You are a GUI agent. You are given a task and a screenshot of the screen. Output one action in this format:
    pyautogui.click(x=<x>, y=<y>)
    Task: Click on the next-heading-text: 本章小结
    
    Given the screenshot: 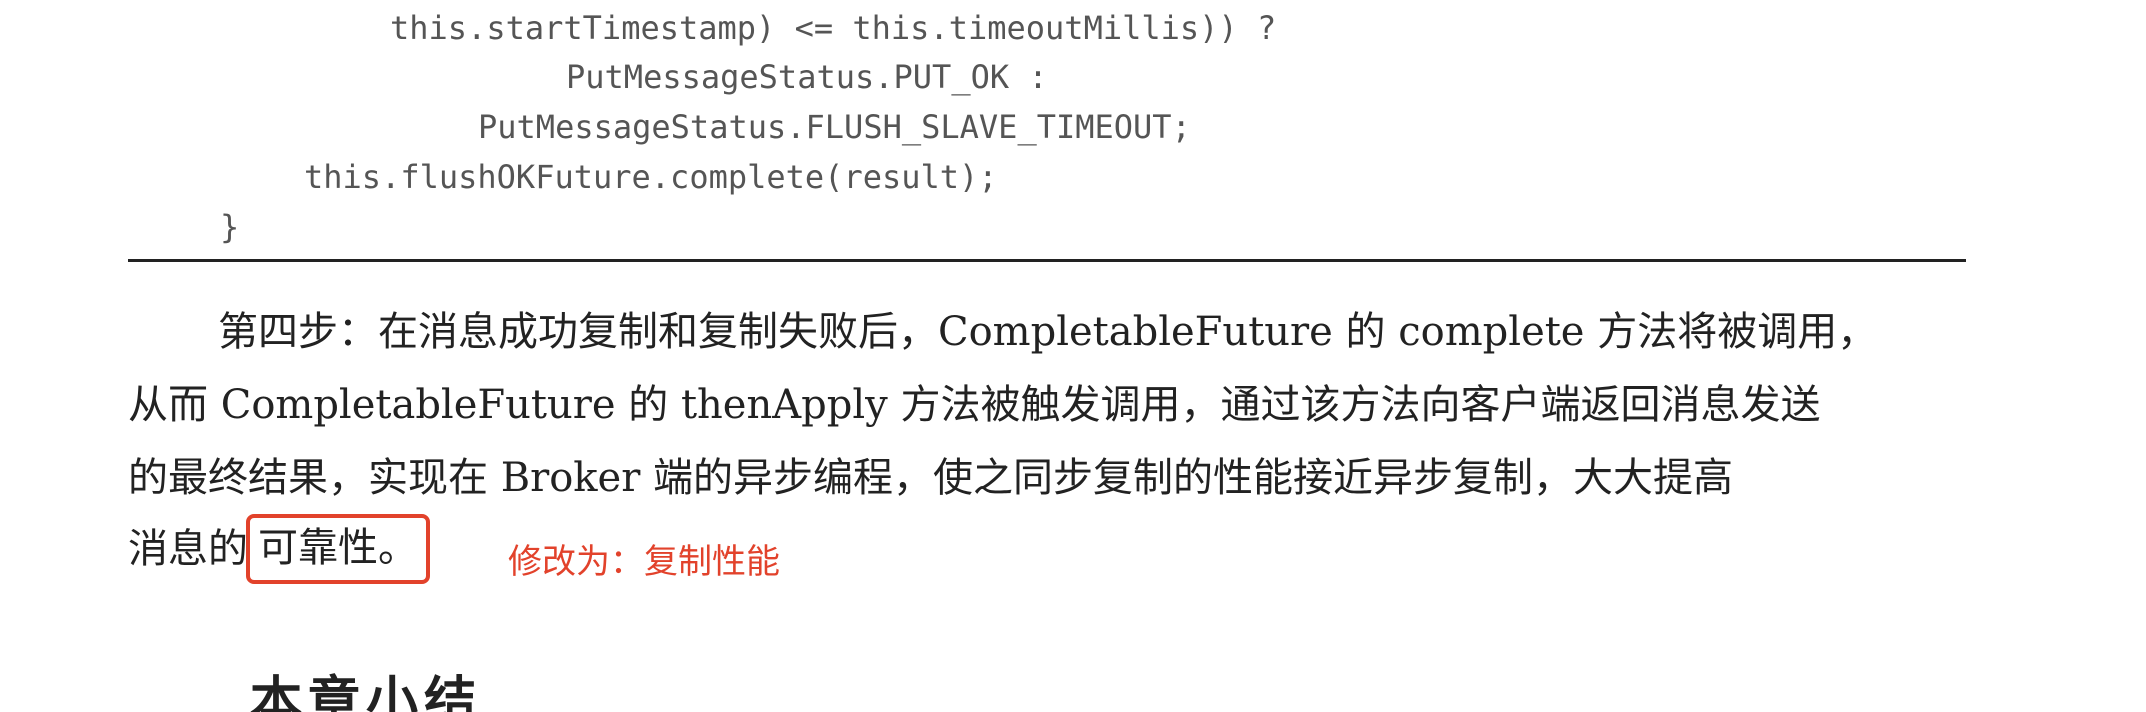 What is the action you would take?
    pyautogui.click(x=366, y=692)
    